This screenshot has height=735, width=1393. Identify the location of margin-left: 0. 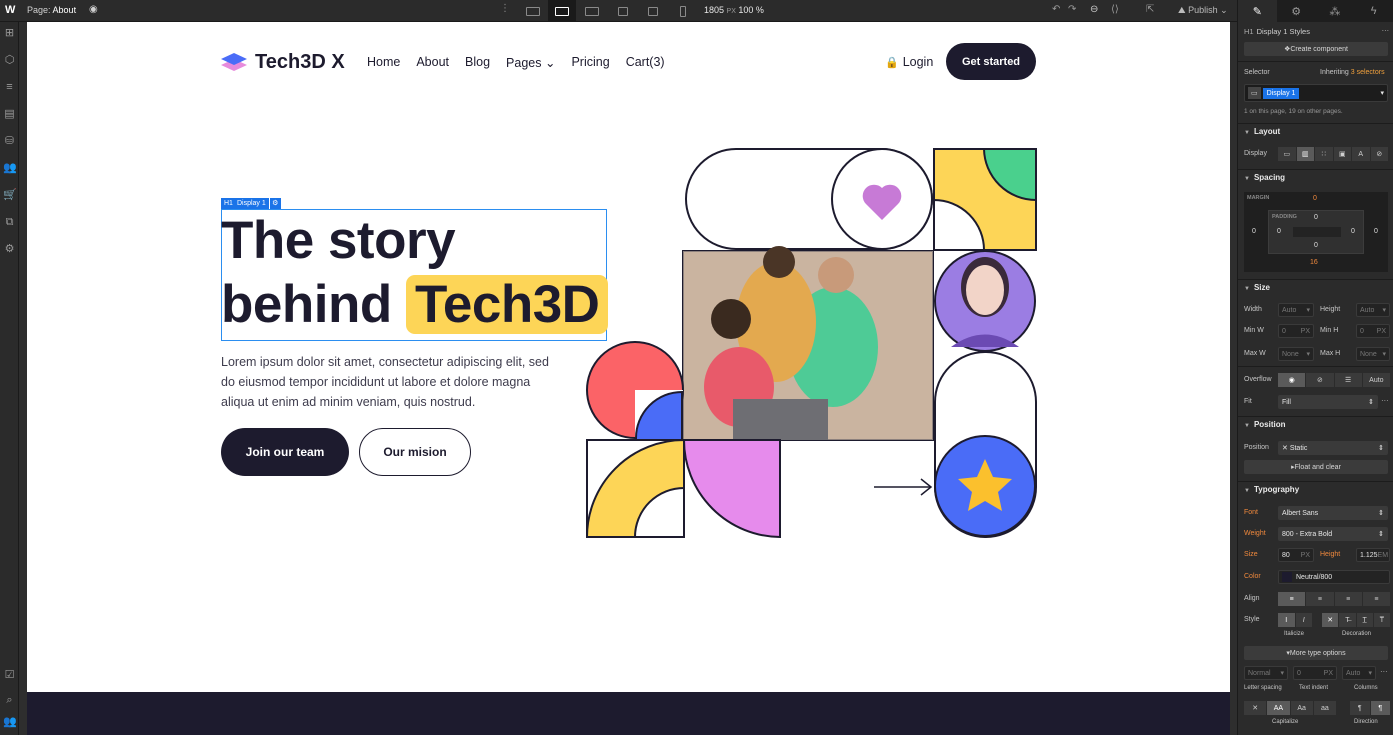
(1254, 231).